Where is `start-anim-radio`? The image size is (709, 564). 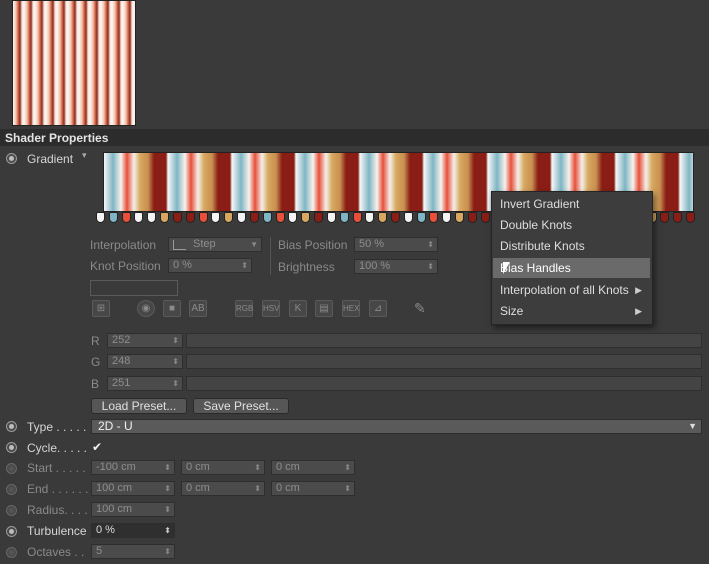
start-anim-radio is located at coordinates (11, 468).